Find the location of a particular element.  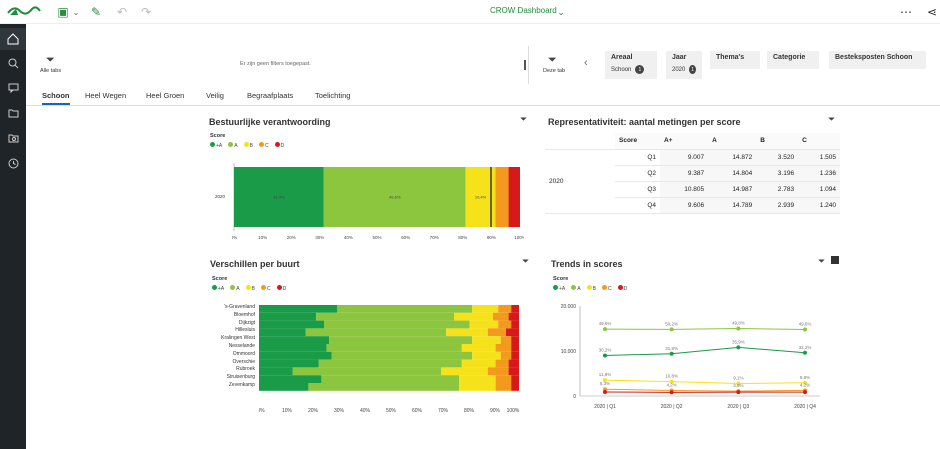

data-label: 9,8% is located at coordinates (805, 377).